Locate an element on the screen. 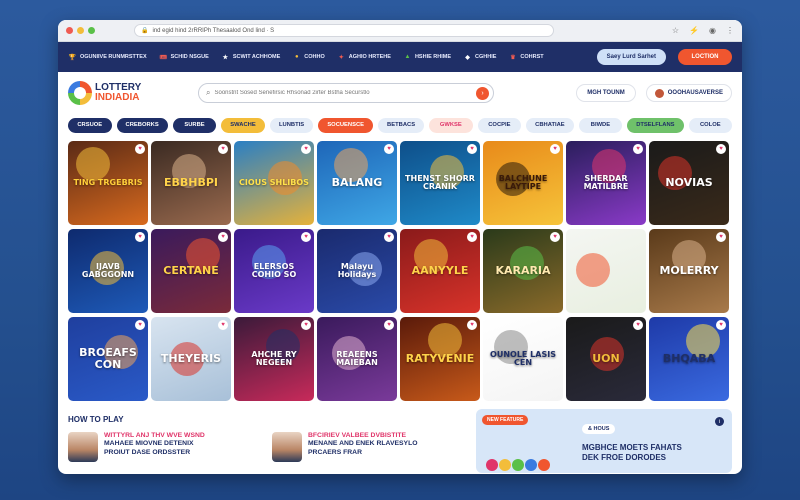  game-tile: CIOUS SHLIBOS ♥ is located at coordinates (274, 183).